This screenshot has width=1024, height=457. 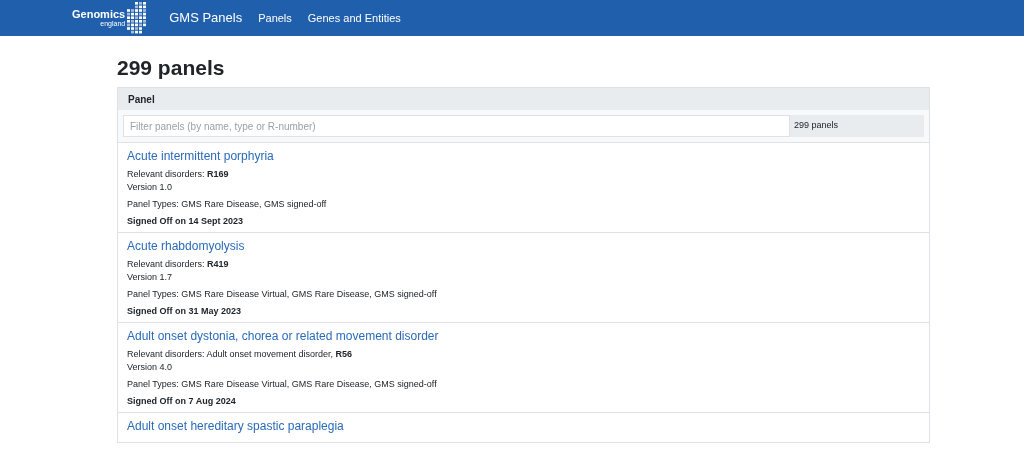 What do you see at coordinates (99, 14) in the screenshot?
I see `logo-name: Genomics` at bounding box center [99, 14].